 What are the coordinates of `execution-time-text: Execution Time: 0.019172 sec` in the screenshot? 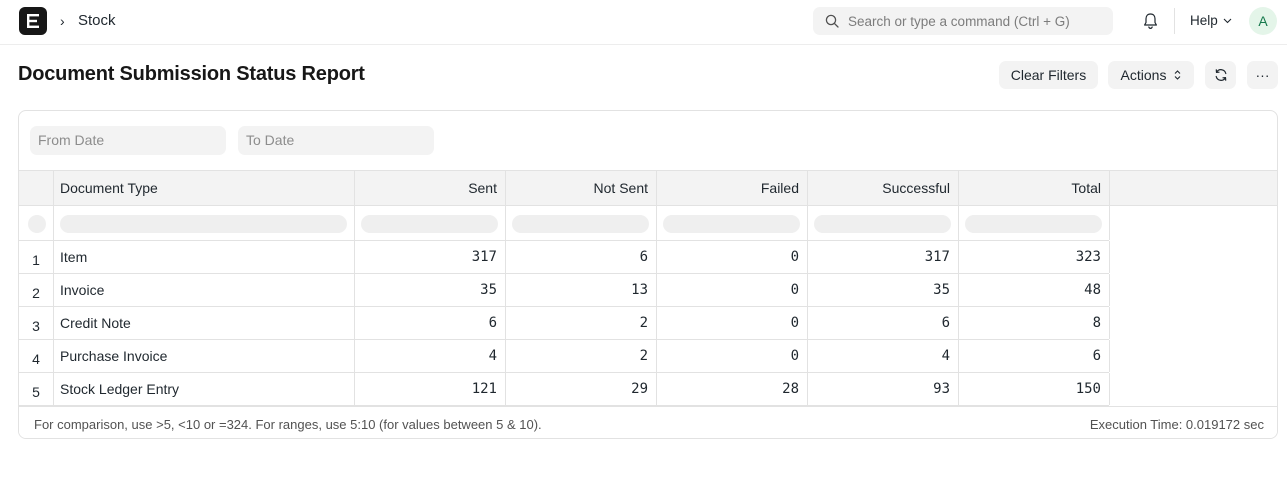 It's located at (1176, 424).